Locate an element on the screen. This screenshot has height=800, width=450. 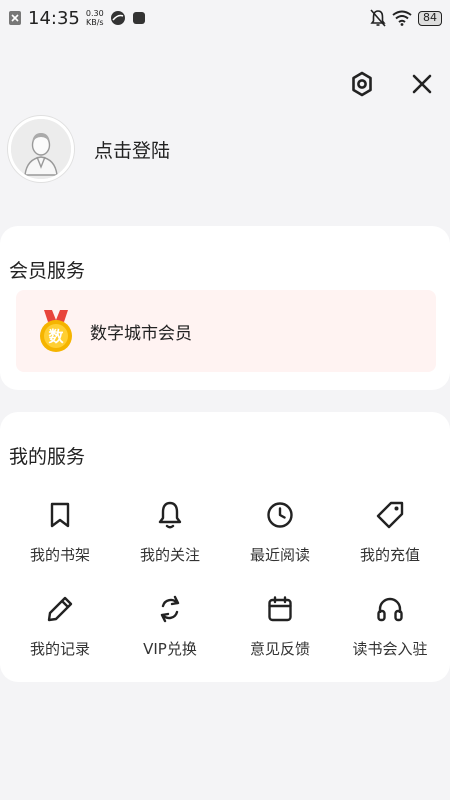
medal-icon: 数 is located at coordinates (56, 331).